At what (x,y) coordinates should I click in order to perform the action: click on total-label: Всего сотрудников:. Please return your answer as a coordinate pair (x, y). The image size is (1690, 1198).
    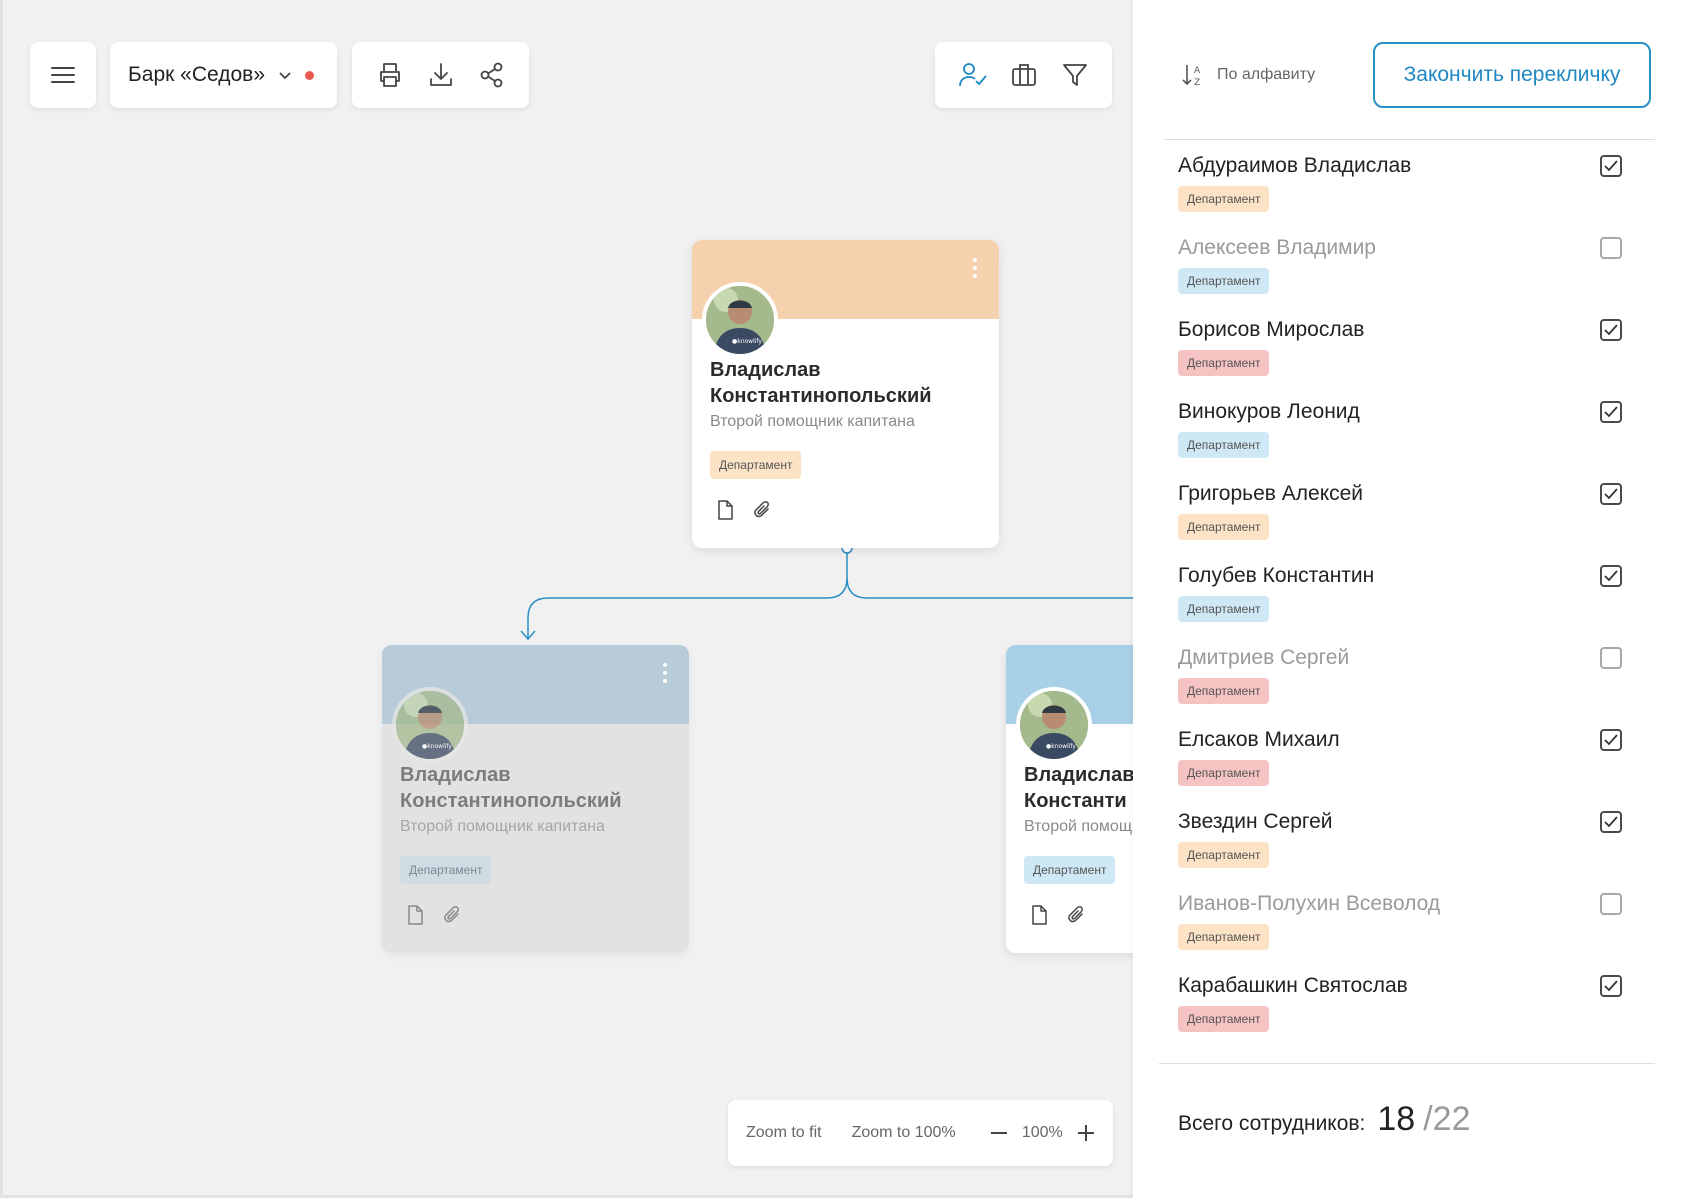
    Looking at the image, I should click on (1272, 1123).